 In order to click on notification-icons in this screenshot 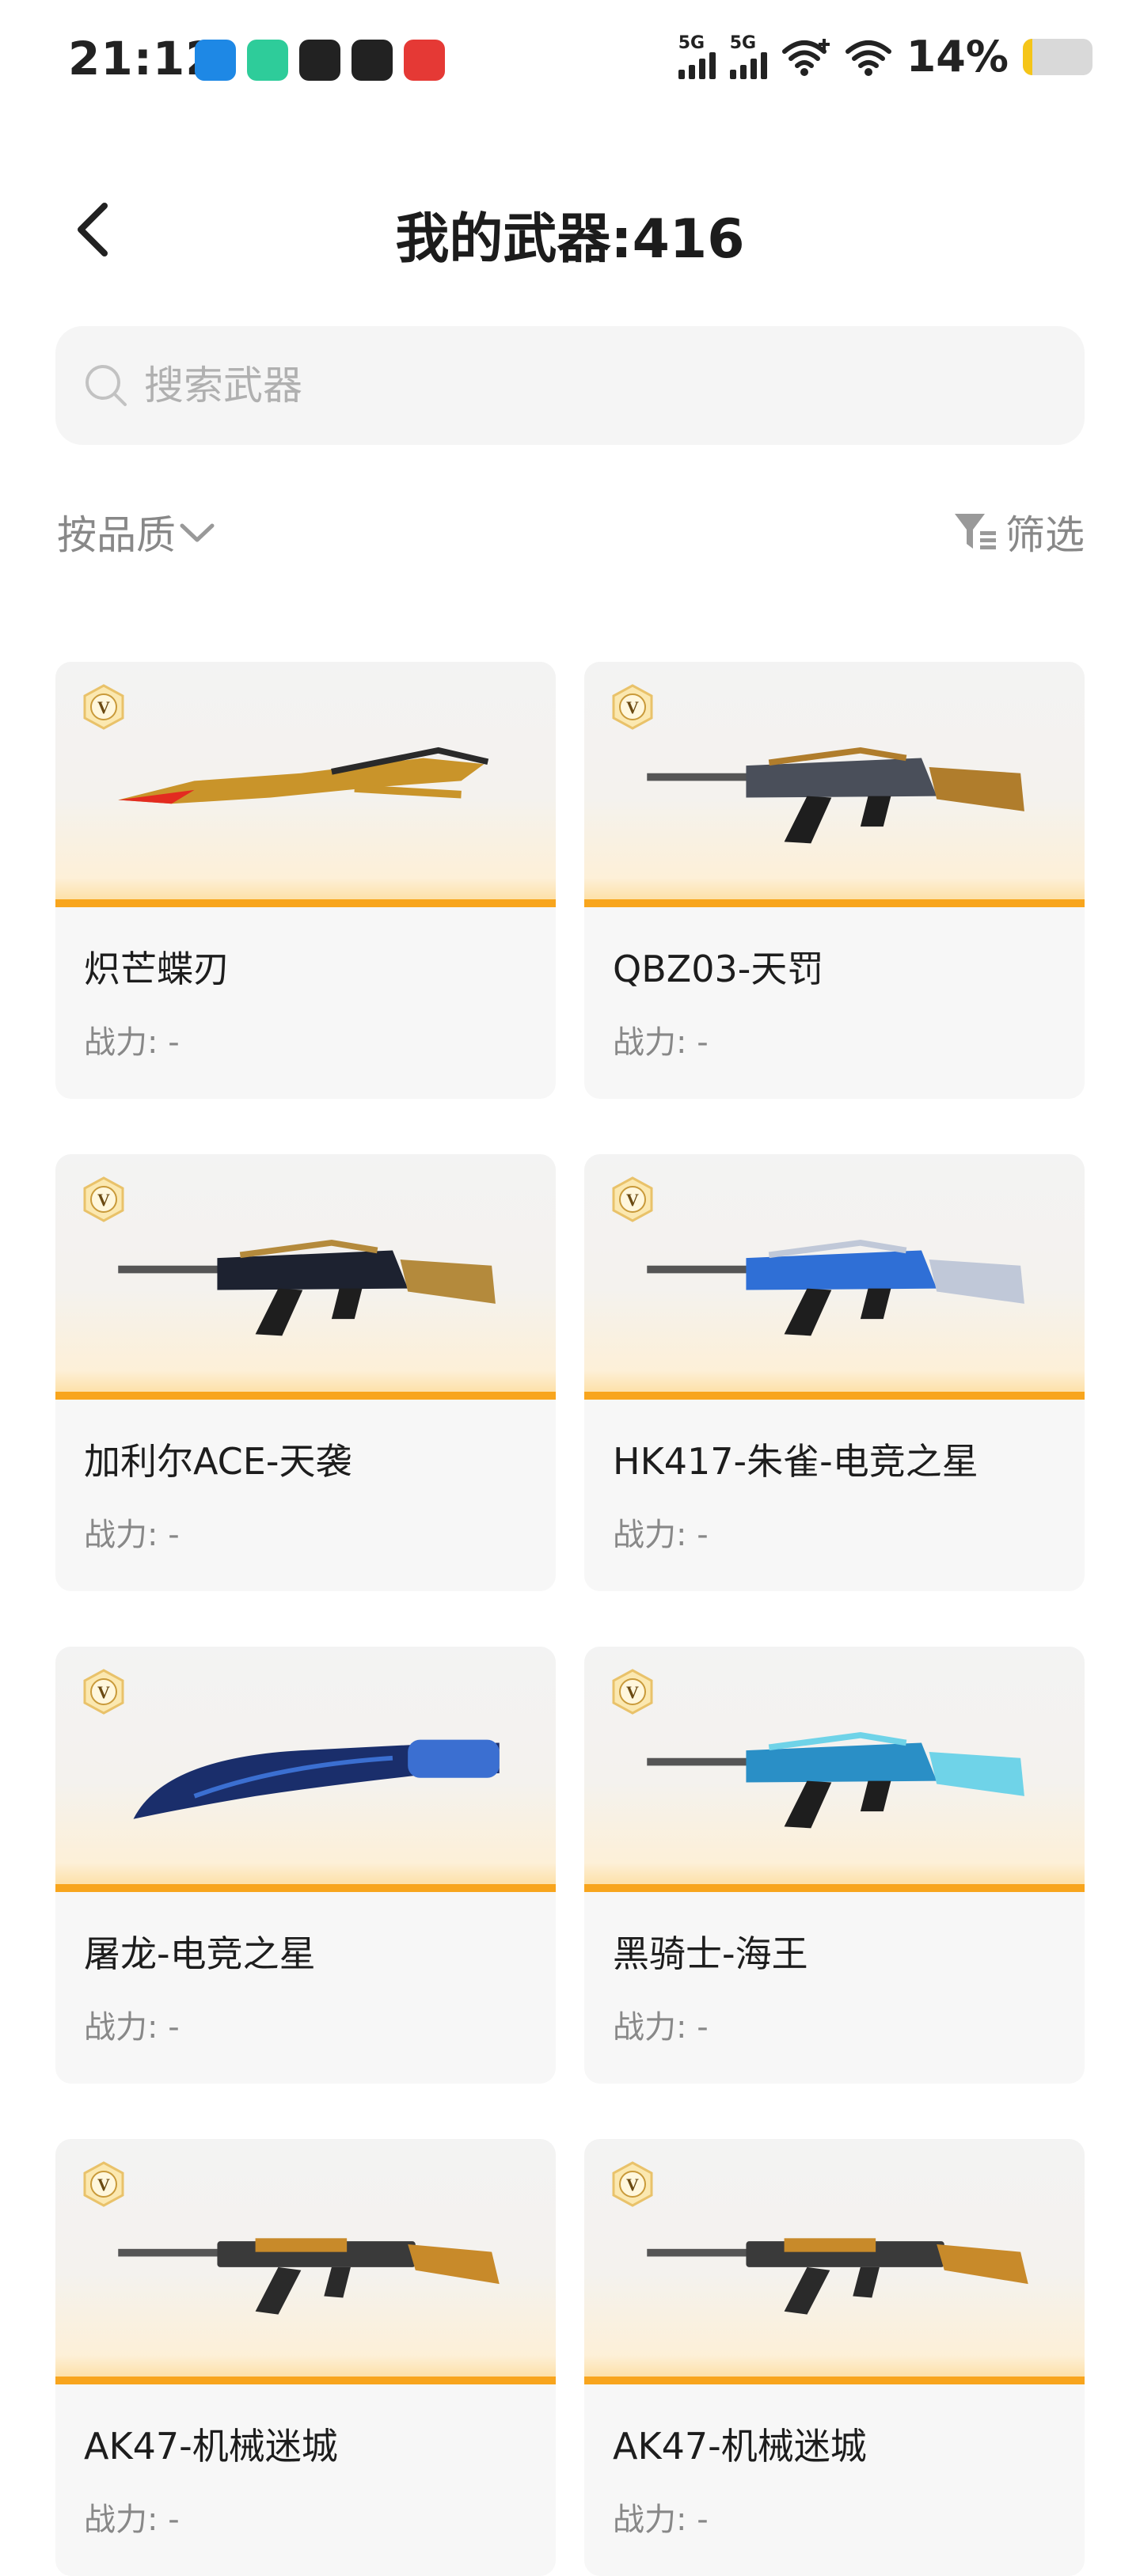, I will do `click(320, 61)`.